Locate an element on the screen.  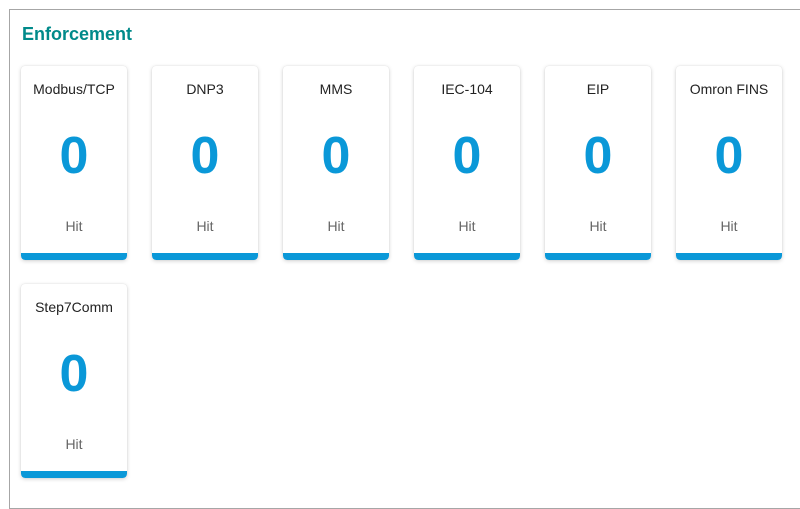
card-label: EIP is located at coordinates (598, 89).